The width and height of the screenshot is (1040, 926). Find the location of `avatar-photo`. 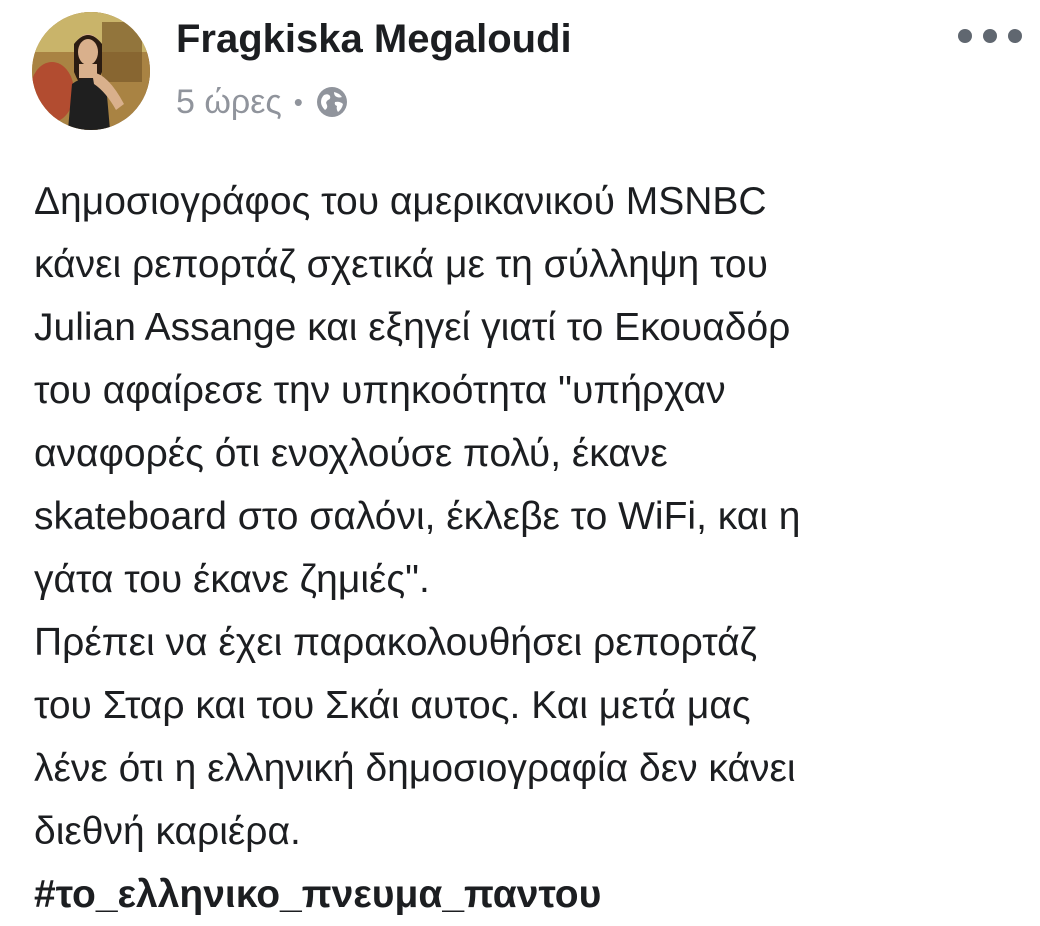

avatar-photo is located at coordinates (91, 71).